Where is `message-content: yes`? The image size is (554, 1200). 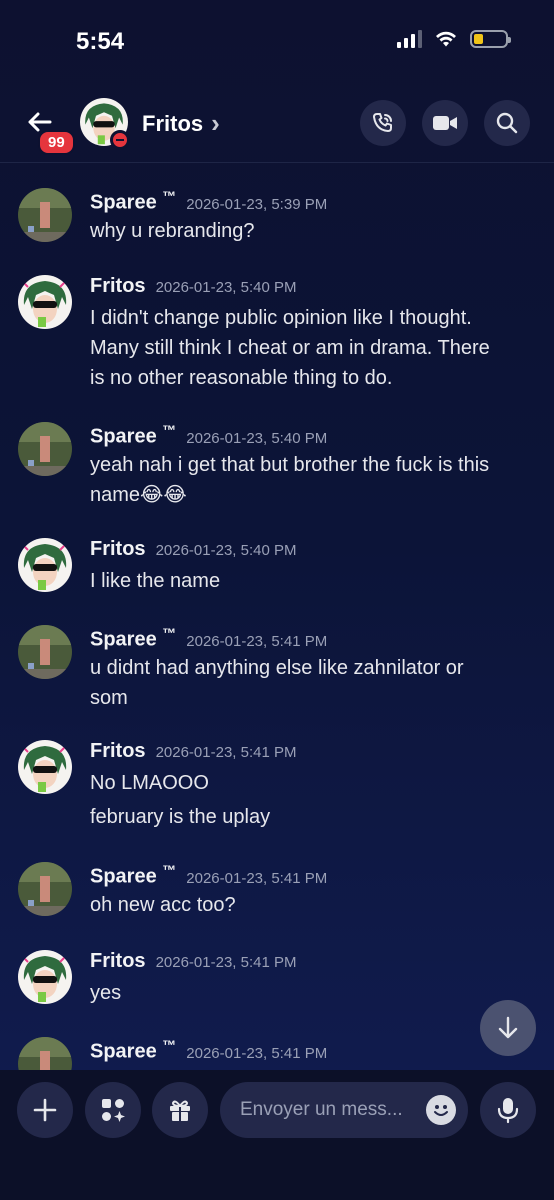
message-content: yes is located at coordinates (310, 993).